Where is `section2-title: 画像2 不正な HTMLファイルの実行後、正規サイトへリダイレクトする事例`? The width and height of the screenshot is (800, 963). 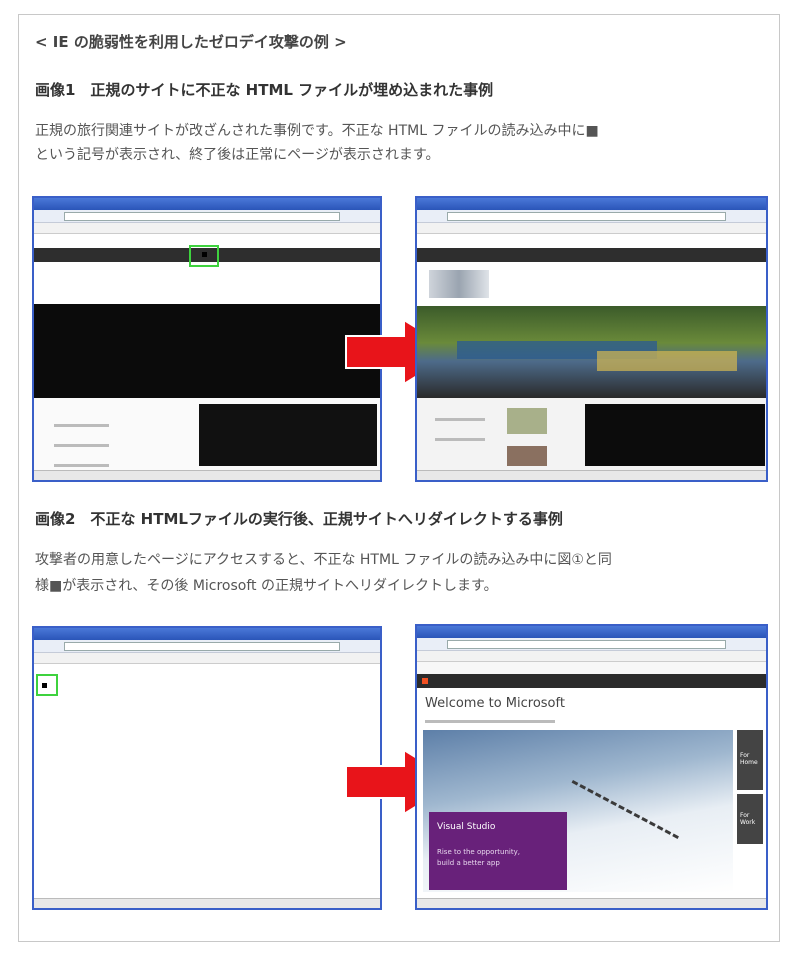
section2-title: 画像2 不正な HTMLファイルの実行後、正規サイトへリダイレクトする事例 is located at coordinates (299, 519).